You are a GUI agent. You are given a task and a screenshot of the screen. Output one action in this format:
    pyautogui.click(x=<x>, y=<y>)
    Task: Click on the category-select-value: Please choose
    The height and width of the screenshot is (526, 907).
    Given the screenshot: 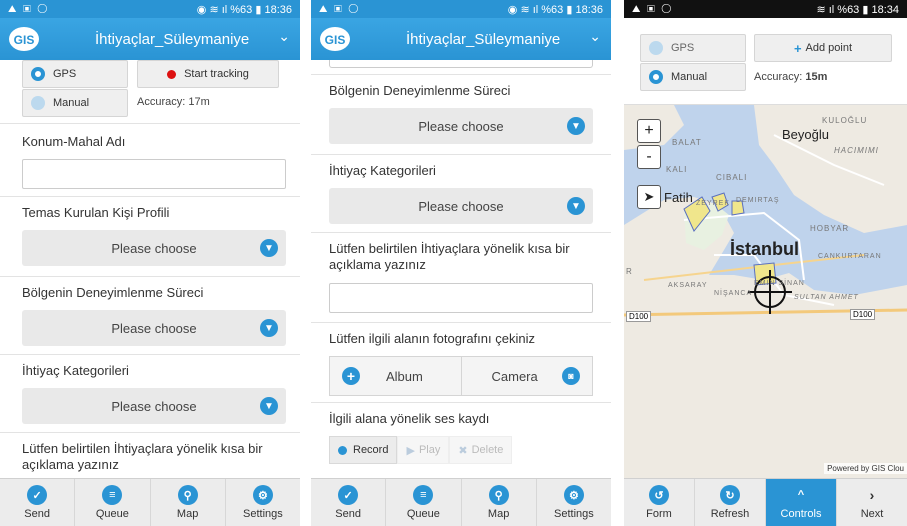 What is the action you would take?
    pyautogui.click(x=461, y=206)
    